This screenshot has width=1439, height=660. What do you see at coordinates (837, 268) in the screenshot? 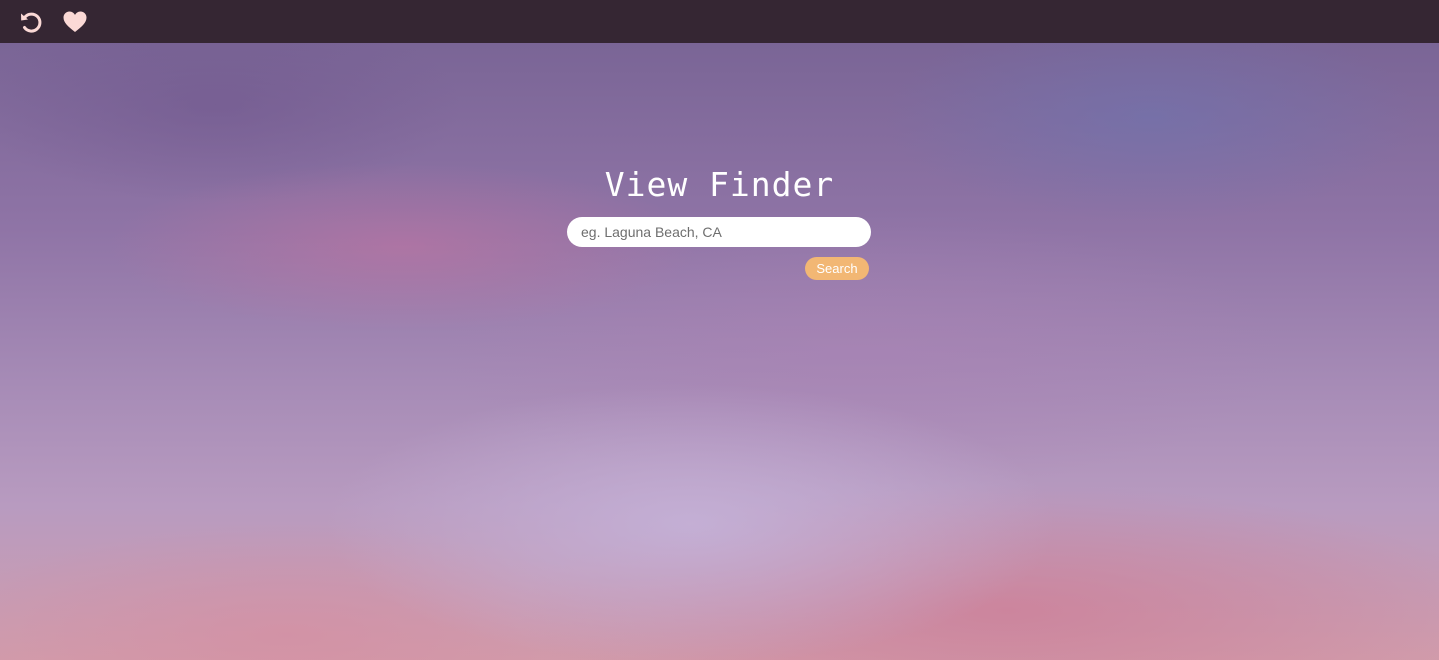
I see `search-button: Search` at bounding box center [837, 268].